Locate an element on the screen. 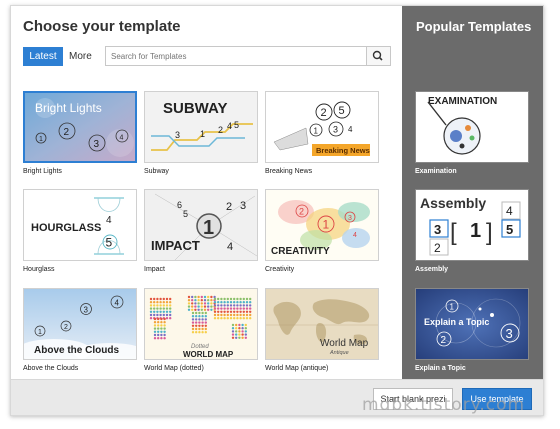 The image size is (560, 429). svg-text: World Map is located at coordinates (344, 343).